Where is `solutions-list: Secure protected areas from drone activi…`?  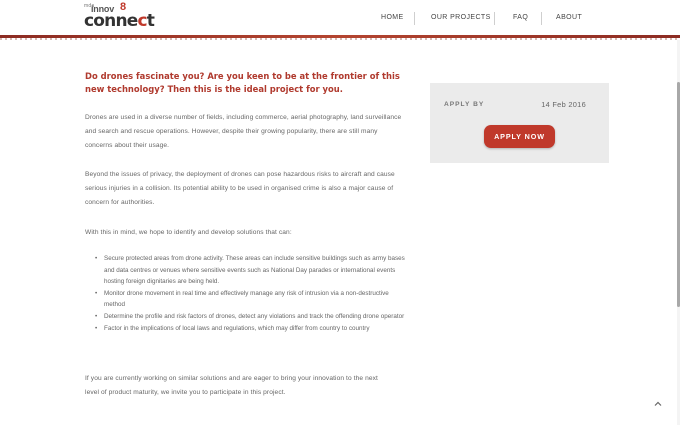 solutions-list: Secure protected areas from drone activi… is located at coordinates (250, 293).